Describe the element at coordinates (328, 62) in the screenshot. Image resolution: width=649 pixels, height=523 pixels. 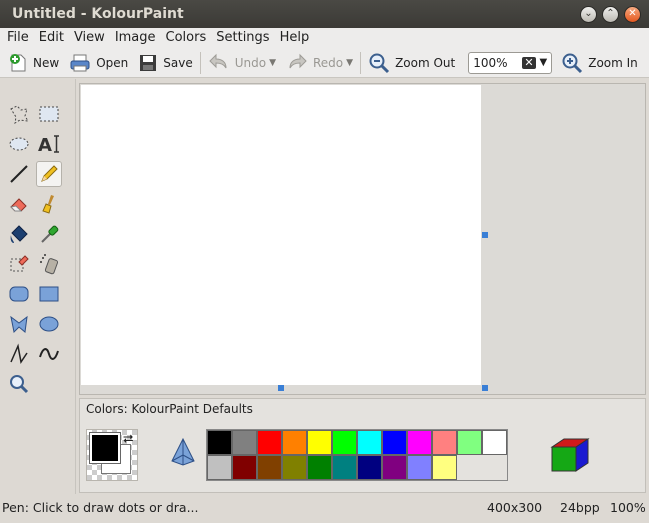
I see `redo-label: Redo` at that location.